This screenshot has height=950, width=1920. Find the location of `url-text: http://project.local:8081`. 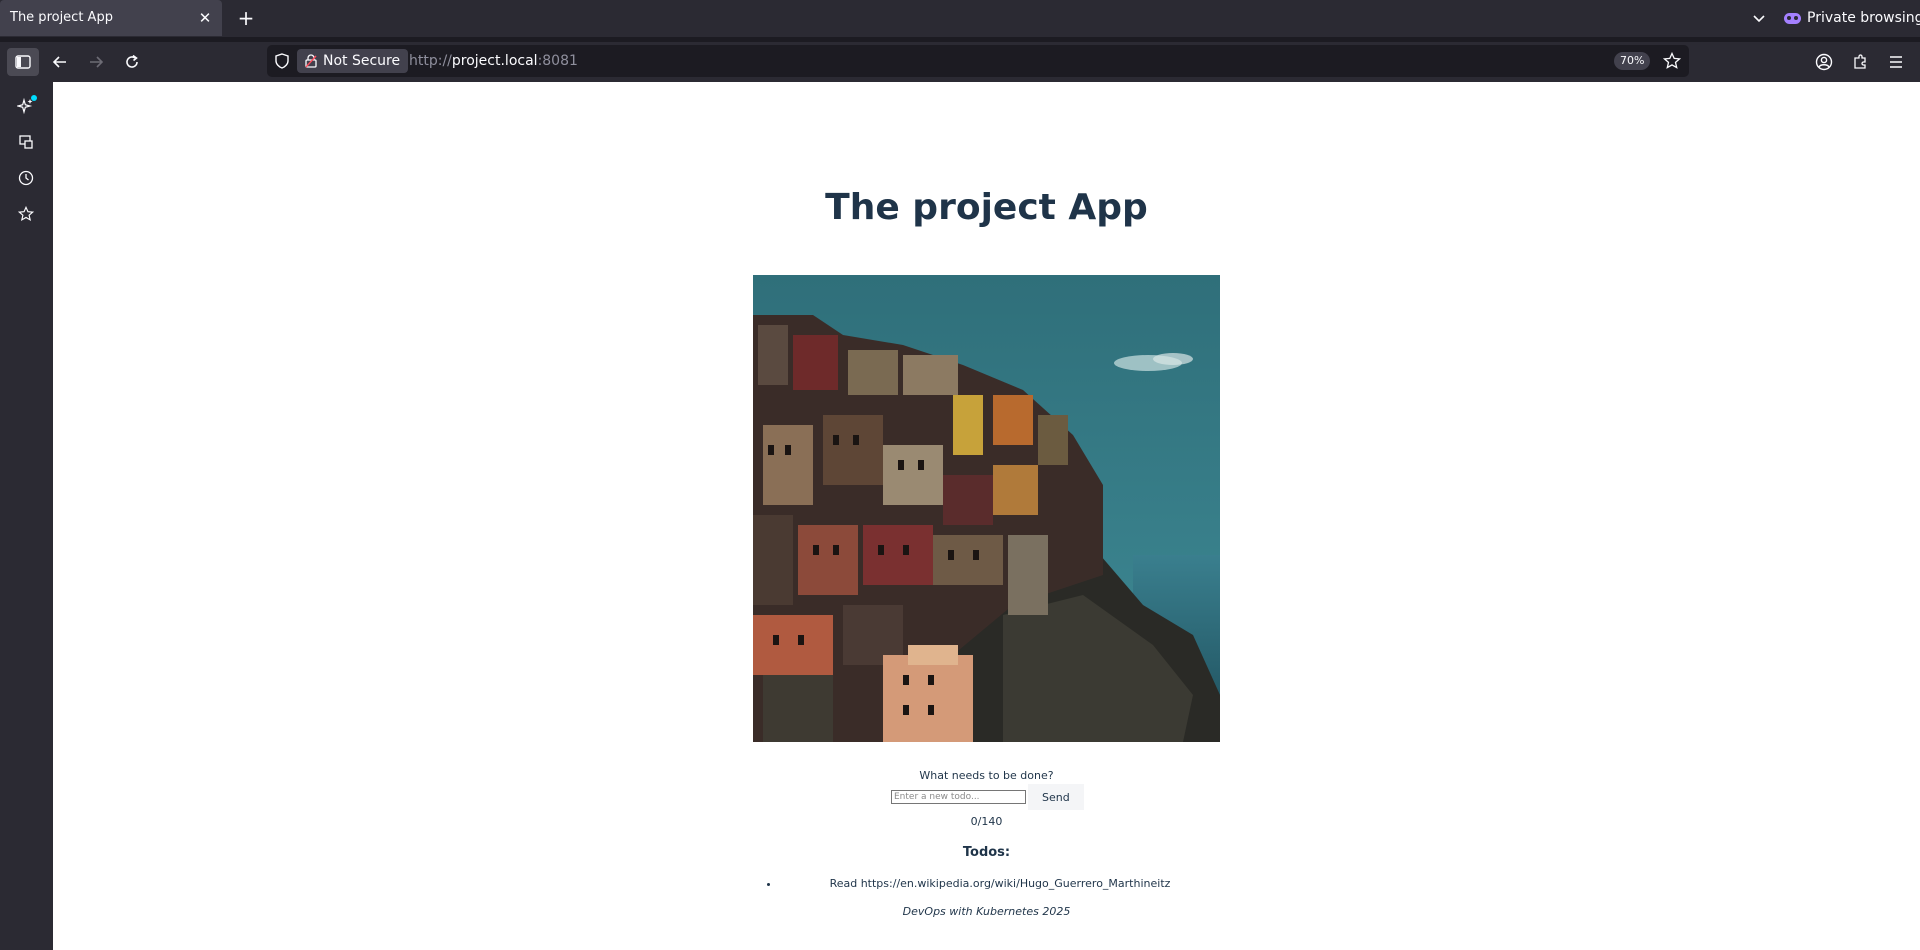

url-text: http://project.local:8081 is located at coordinates (493, 61).